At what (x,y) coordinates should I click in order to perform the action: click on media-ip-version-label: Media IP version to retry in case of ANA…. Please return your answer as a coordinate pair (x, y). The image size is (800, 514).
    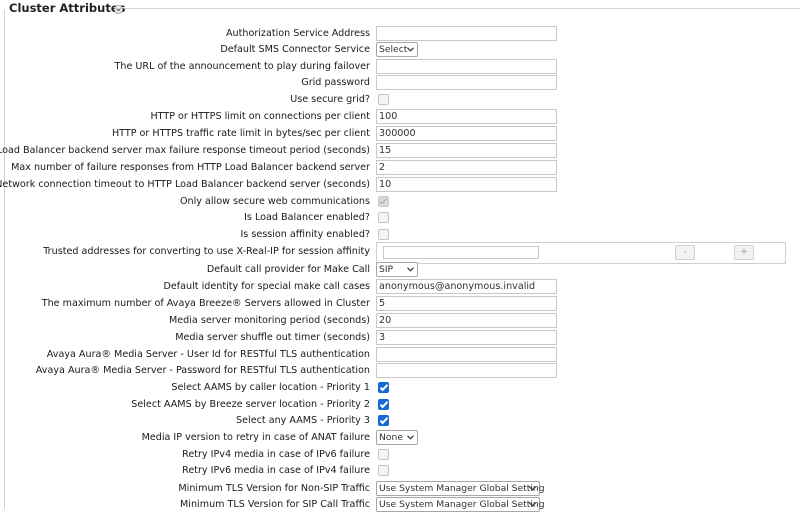
    Looking at the image, I should click on (255, 437).